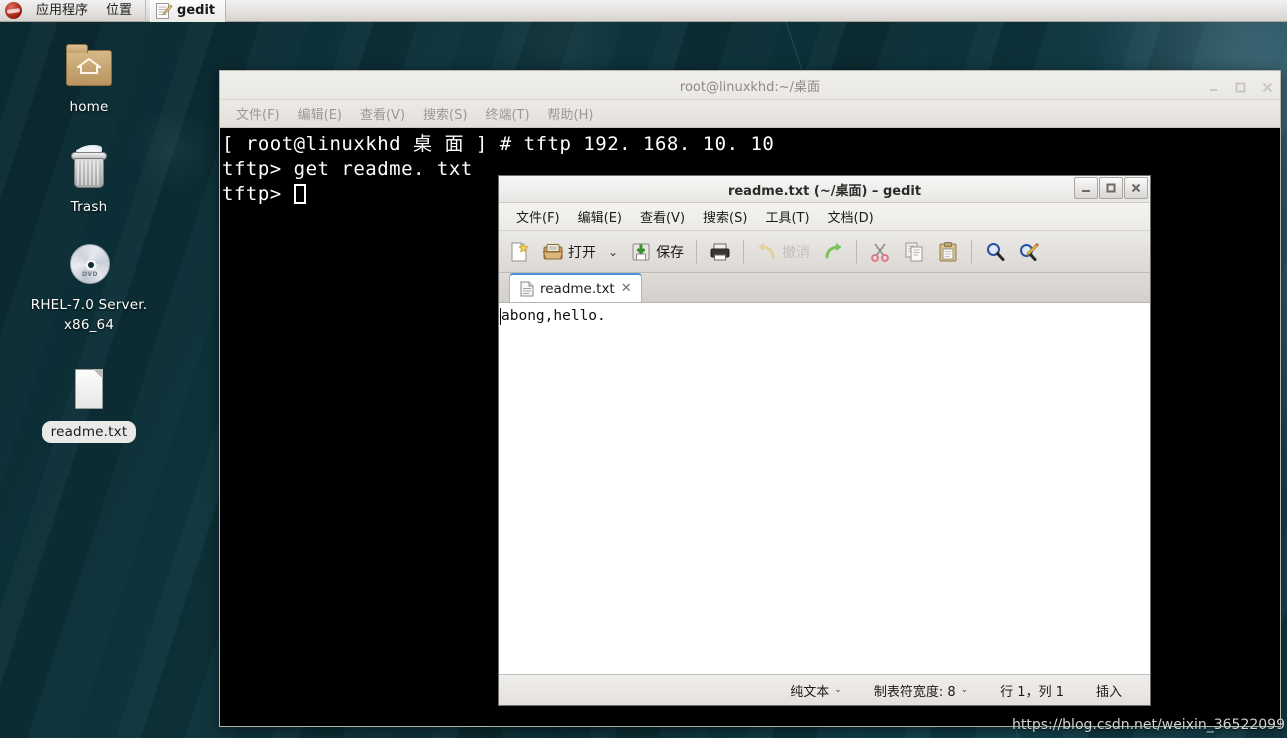 The width and height of the screenshot is (1287, 738). Describe the element at coordinates (824, 288) in the screenshot. I see `gedit-tabbar: readme.txt ✕` at that location.